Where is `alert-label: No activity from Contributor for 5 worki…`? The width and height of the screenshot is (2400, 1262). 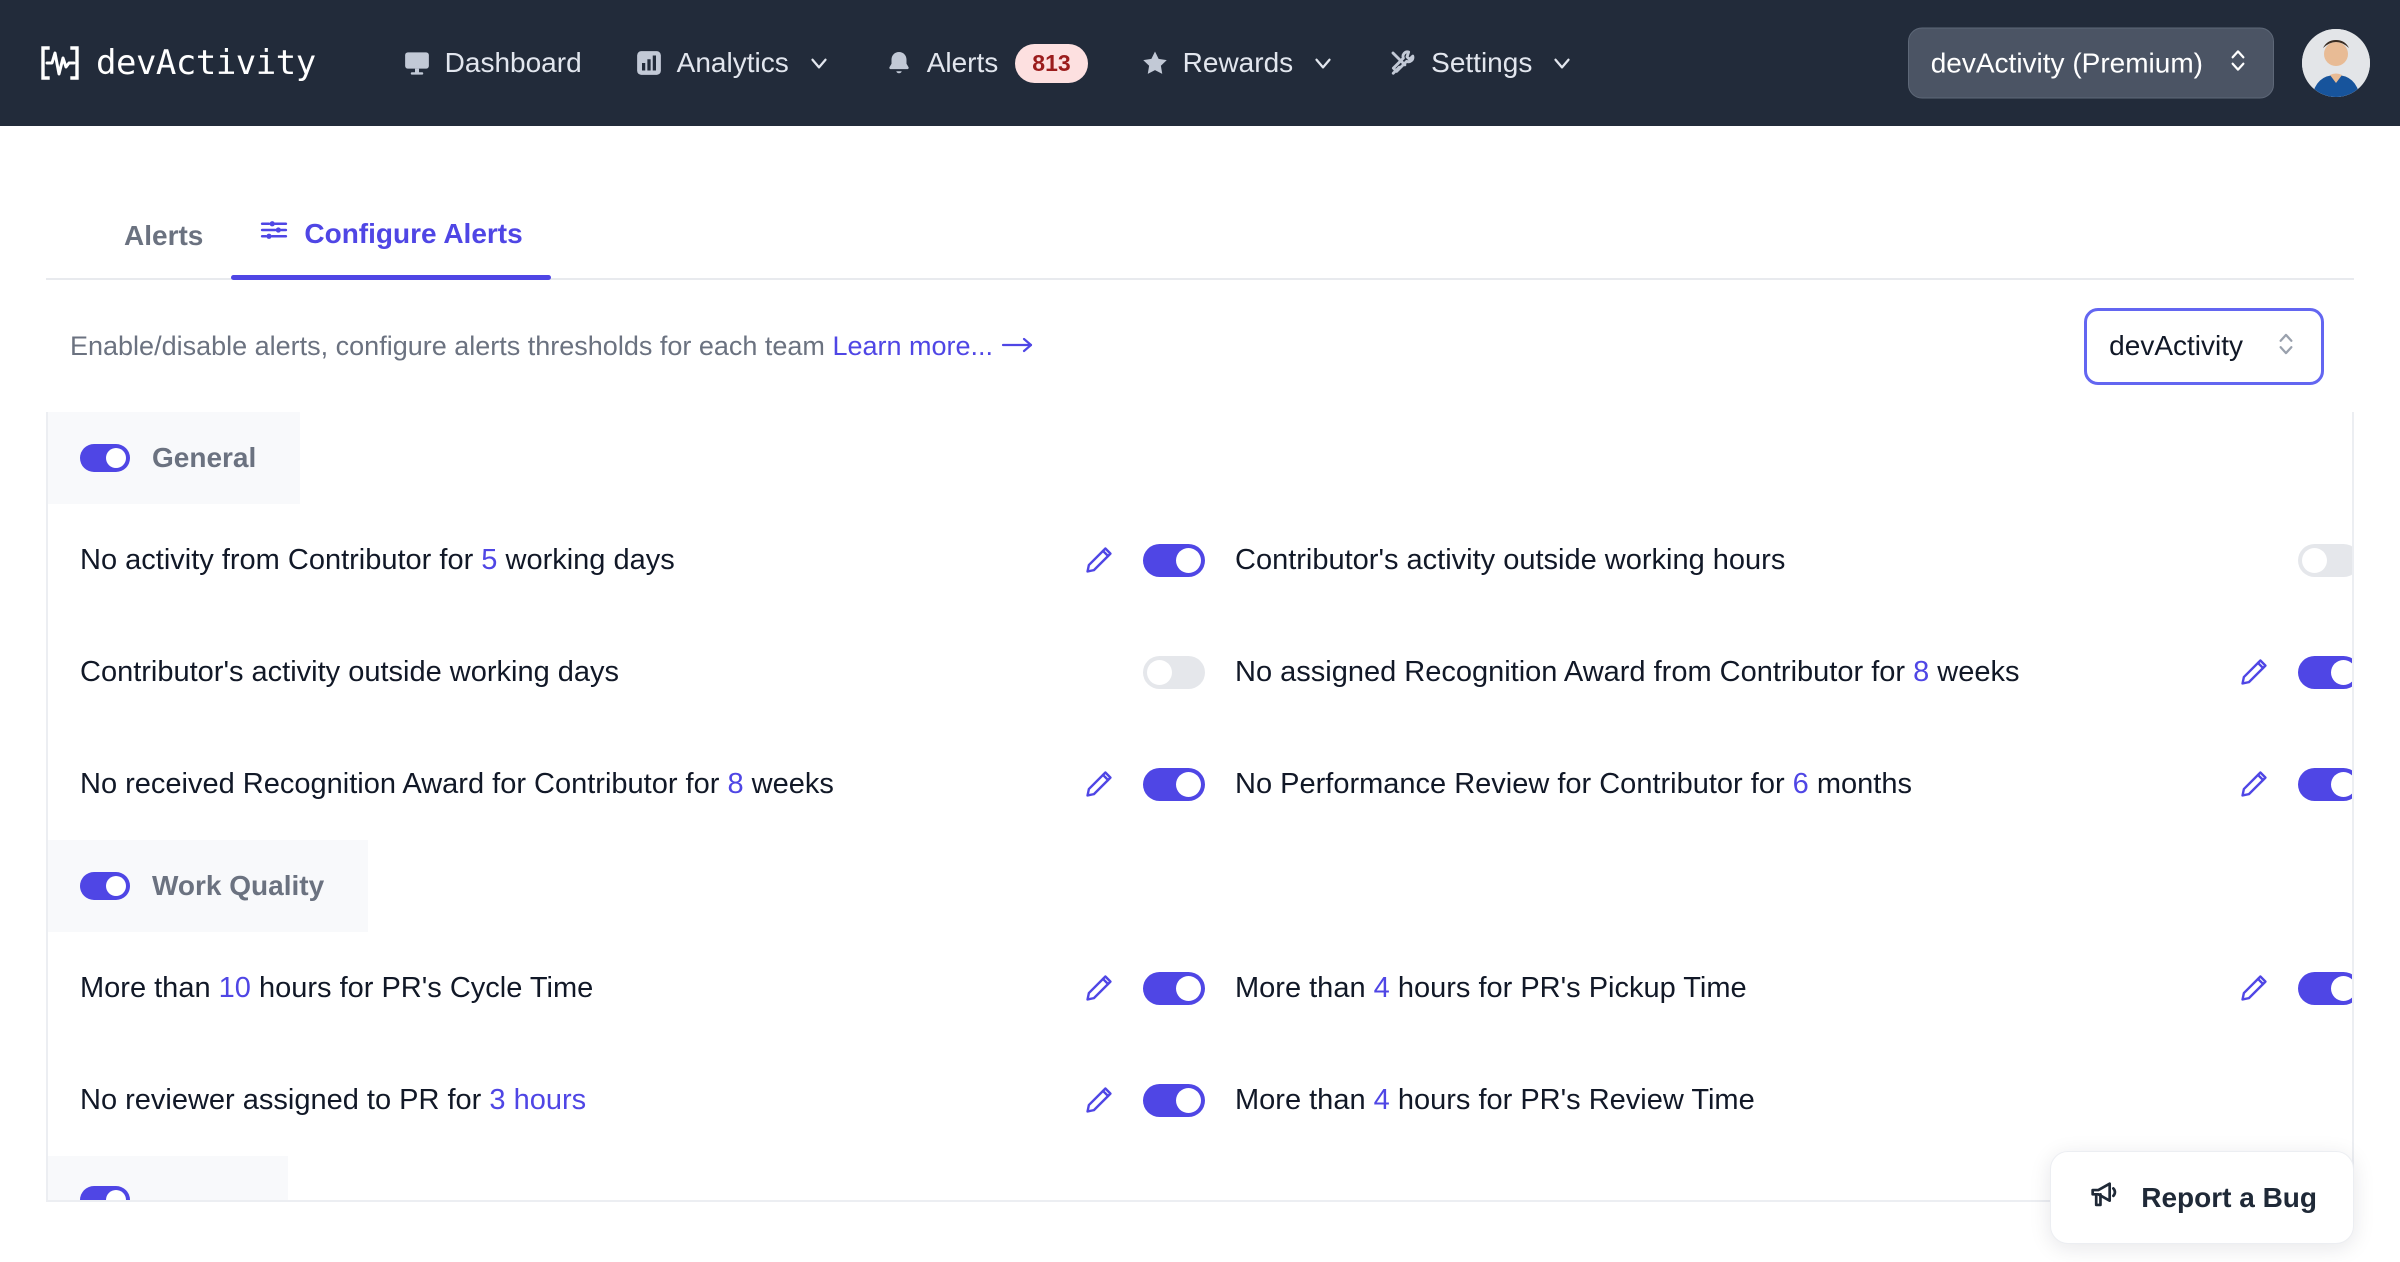 alert-label: No activity from Contributor for 5 worki… is located at coordinates (377, 559).